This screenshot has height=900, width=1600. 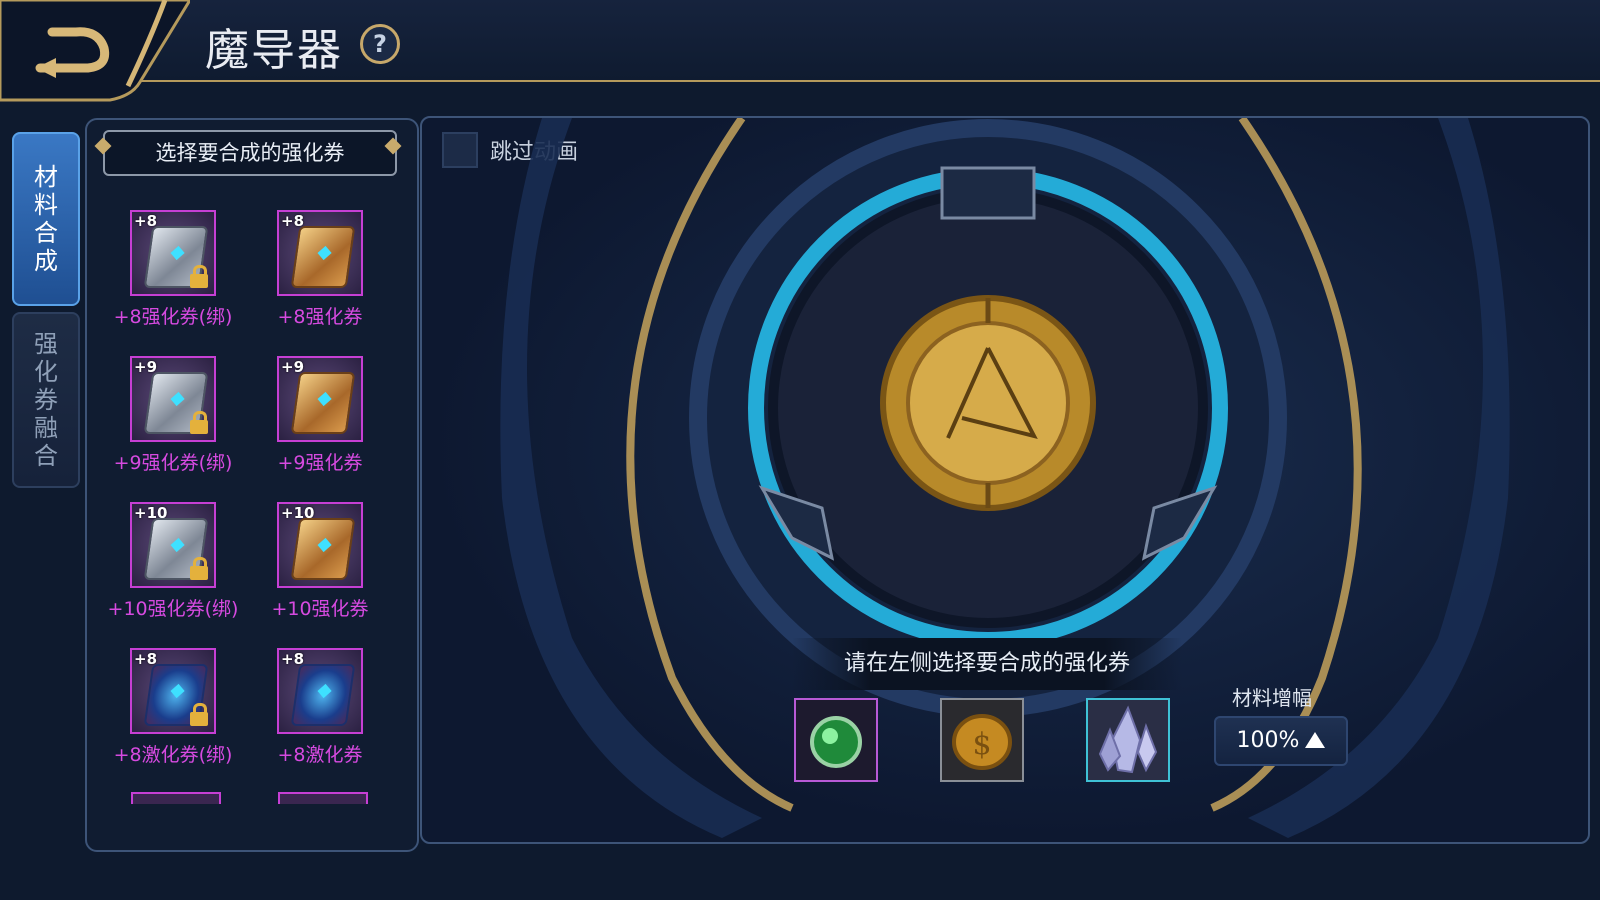 What do you see at coordinates (46, 205) in the screenshot?
I see `tab-char: 料` at bounding box center [46, 205].